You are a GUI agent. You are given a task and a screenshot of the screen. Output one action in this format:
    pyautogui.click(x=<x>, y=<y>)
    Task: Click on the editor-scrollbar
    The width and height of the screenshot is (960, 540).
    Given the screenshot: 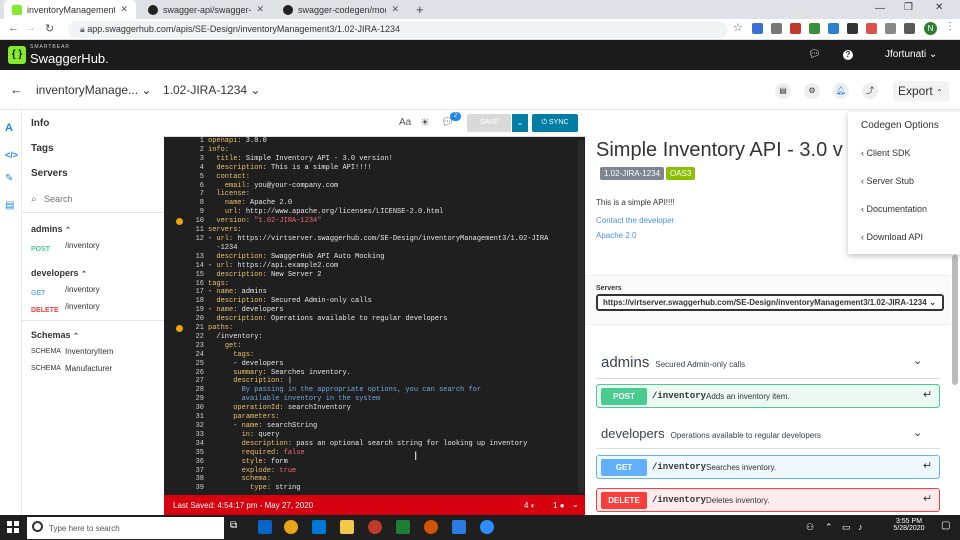 What is the action you would take?
    pyautogui.click(x=581, y=316)
    